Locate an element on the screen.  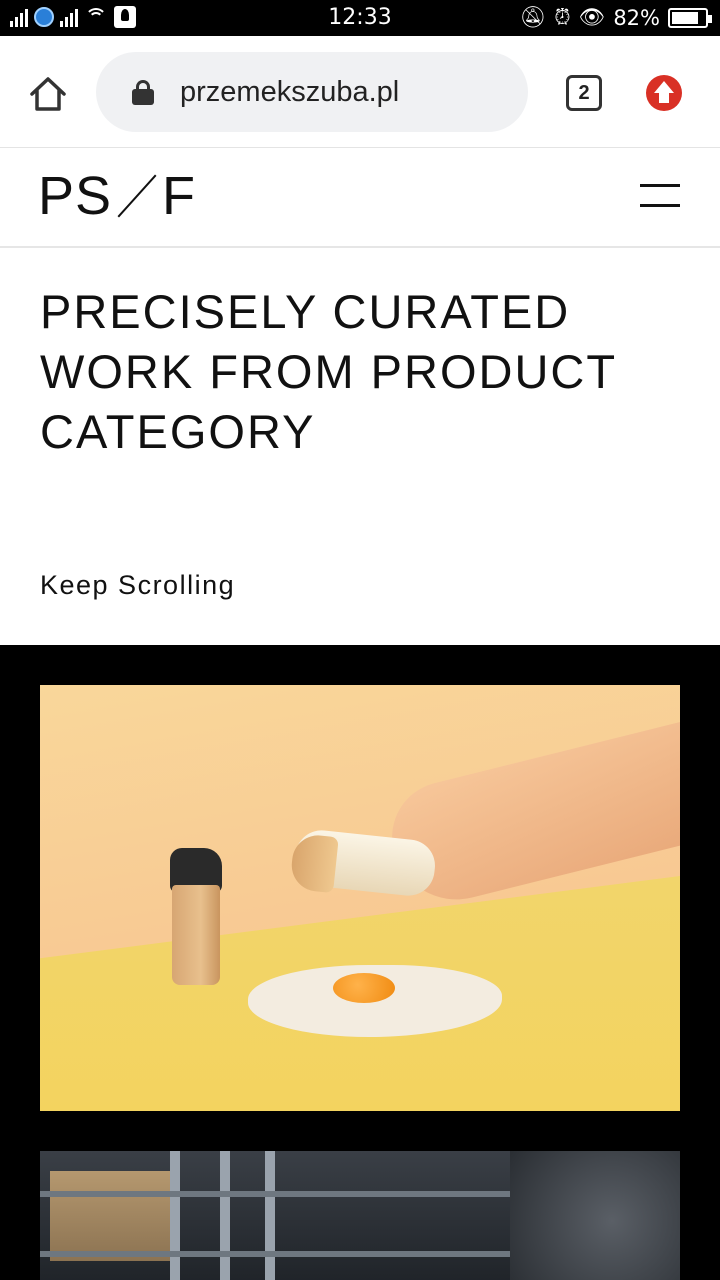
battery-icon is located at coordinates (690, 17).